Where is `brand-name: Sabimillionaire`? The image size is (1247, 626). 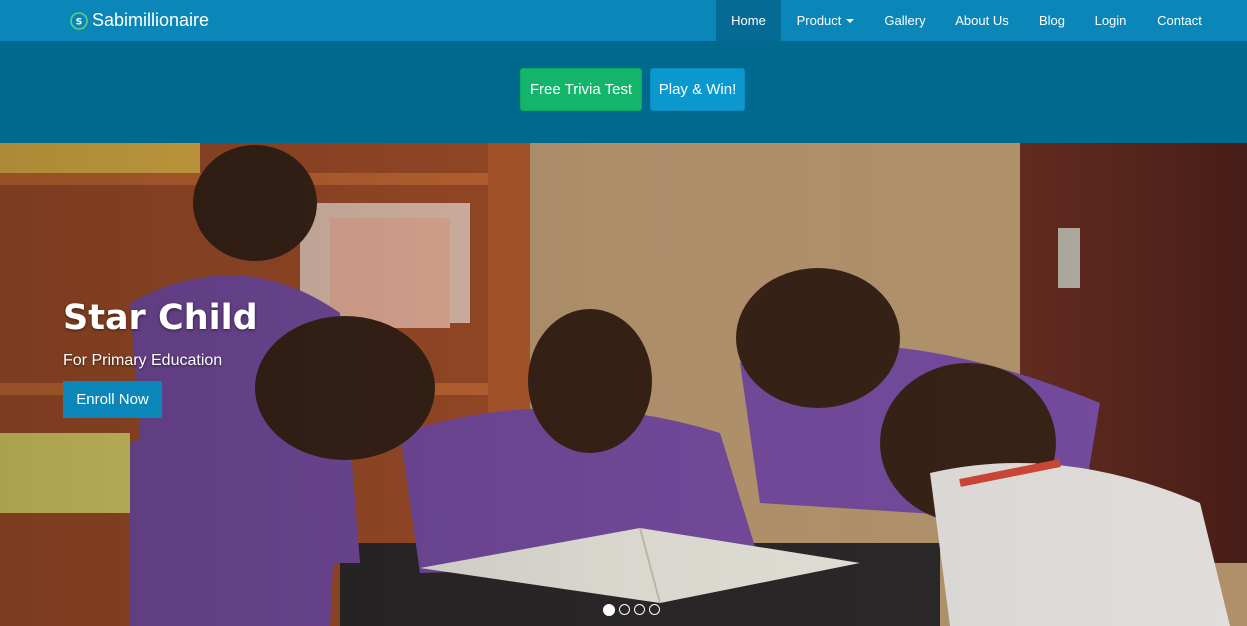
brand-name: Sabimillionaire is located at coordinates (151, 20).